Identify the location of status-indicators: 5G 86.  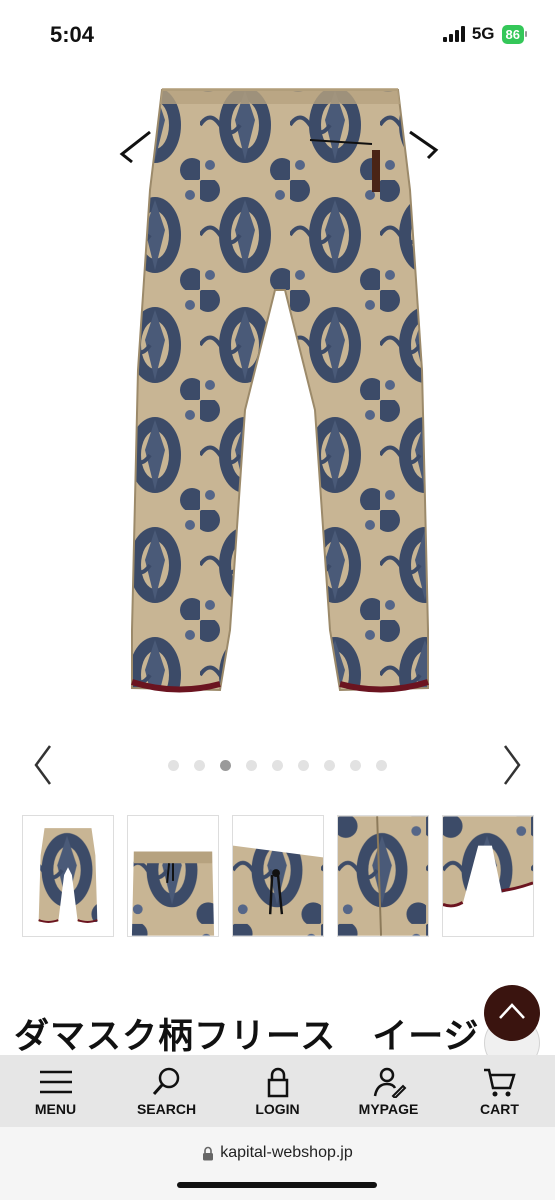
(484, 34).